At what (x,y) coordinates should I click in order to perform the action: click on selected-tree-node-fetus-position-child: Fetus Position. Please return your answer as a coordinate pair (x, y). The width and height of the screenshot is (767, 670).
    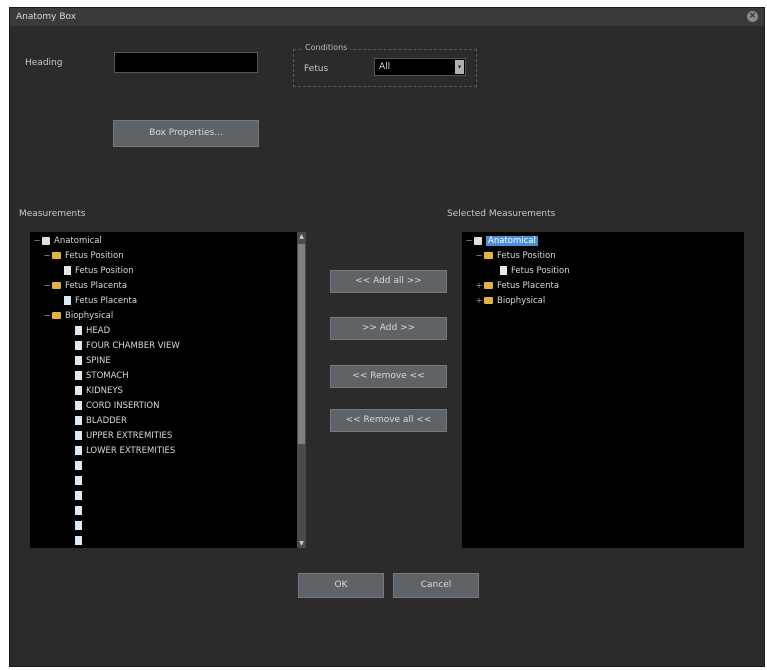
    Looking at the image, I should click on (535, 271).